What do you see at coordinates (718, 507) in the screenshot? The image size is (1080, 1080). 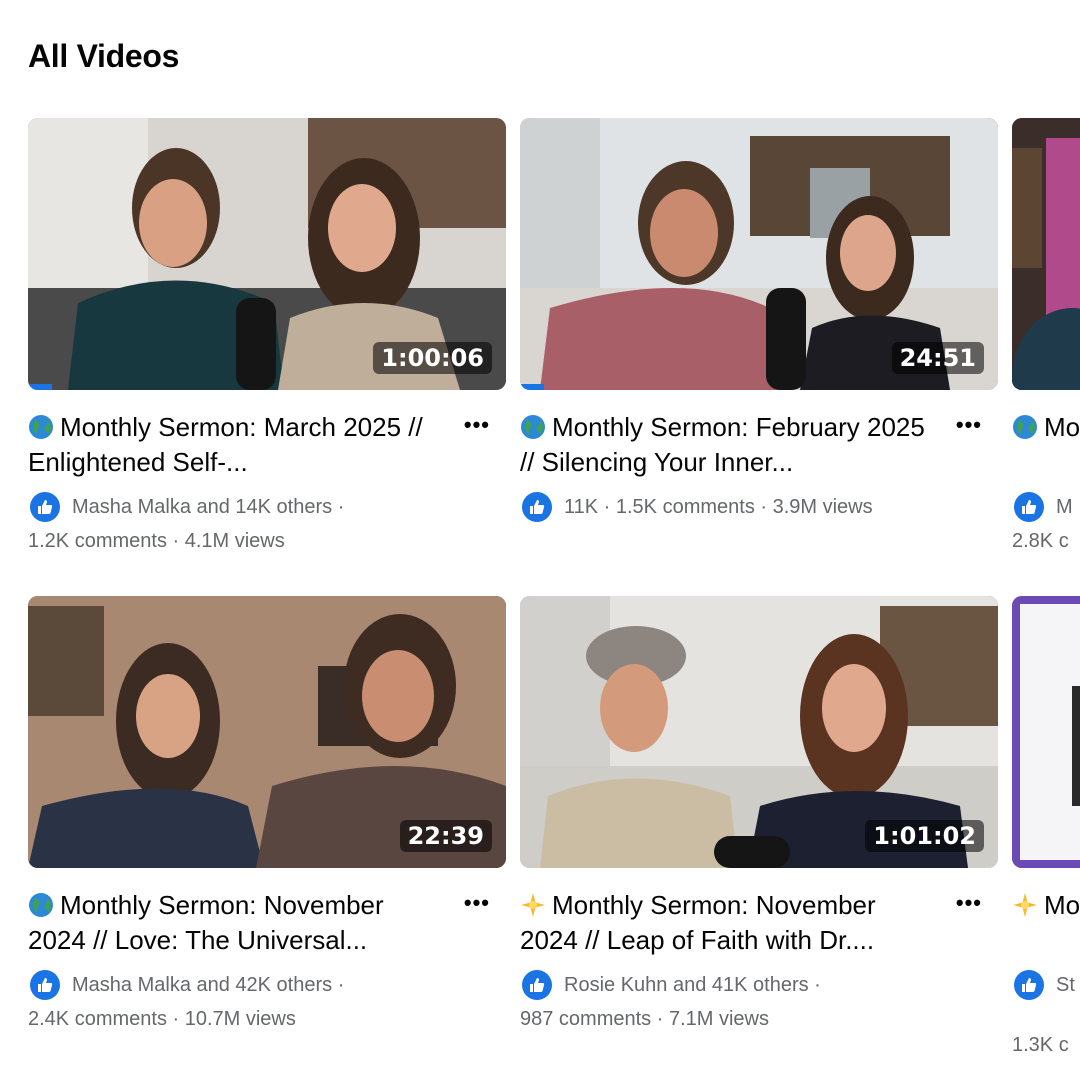 I see `reactions-text: 11K · 1.5K comments · 3.9M views` at bounding box center [718, 507].